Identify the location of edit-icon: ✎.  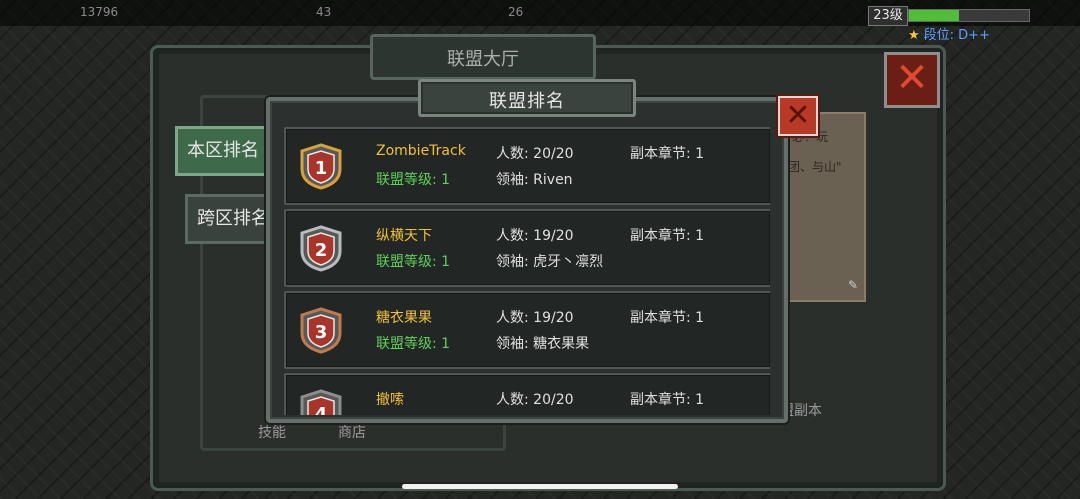
(853, 285).